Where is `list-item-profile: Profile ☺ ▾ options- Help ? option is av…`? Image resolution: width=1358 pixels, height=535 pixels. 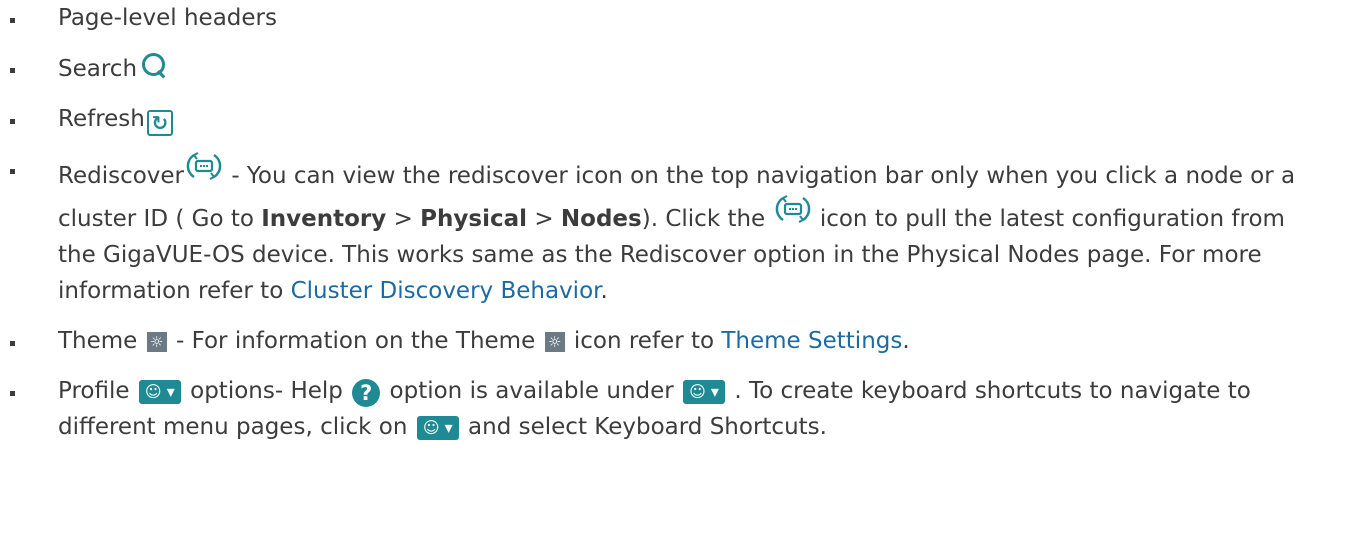
list-item-profile: Profile ☺ ▾ options- Help ? option is av… is located at coordinates (654, 409).